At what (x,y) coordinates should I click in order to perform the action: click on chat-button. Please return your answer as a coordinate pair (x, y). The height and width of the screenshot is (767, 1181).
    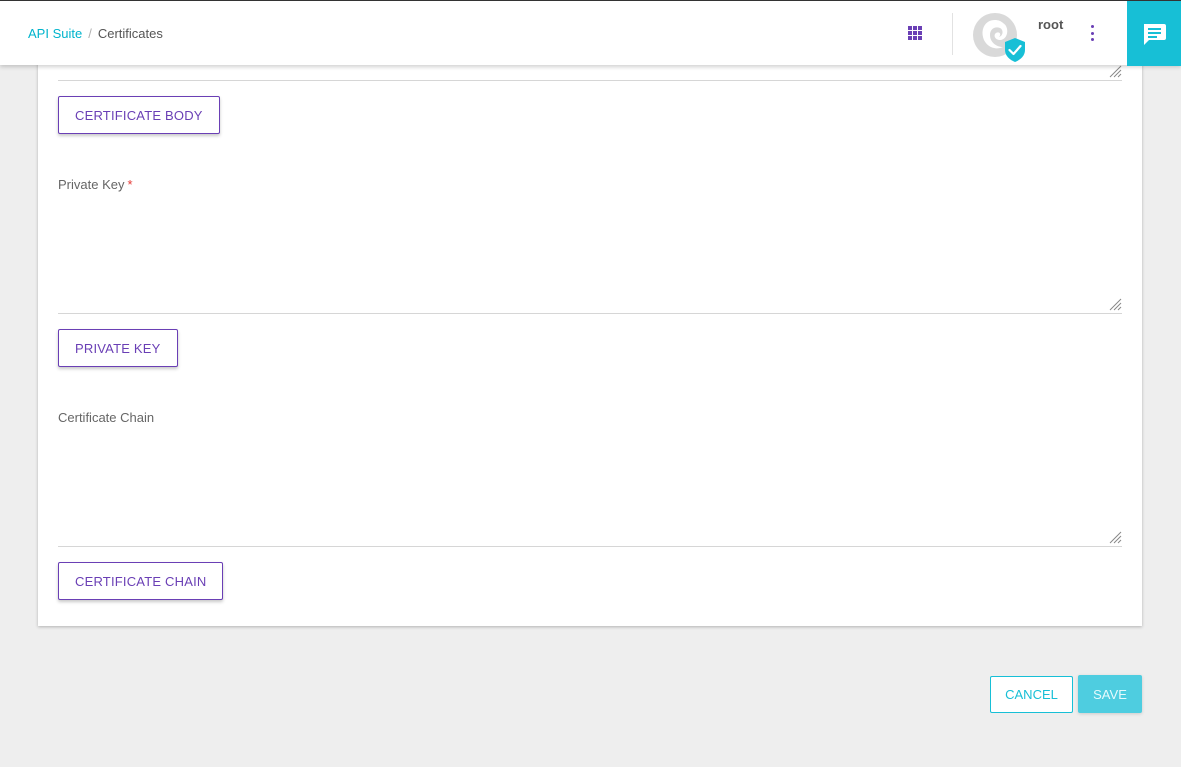
    Looking at the image, I should click on (1154, 33).